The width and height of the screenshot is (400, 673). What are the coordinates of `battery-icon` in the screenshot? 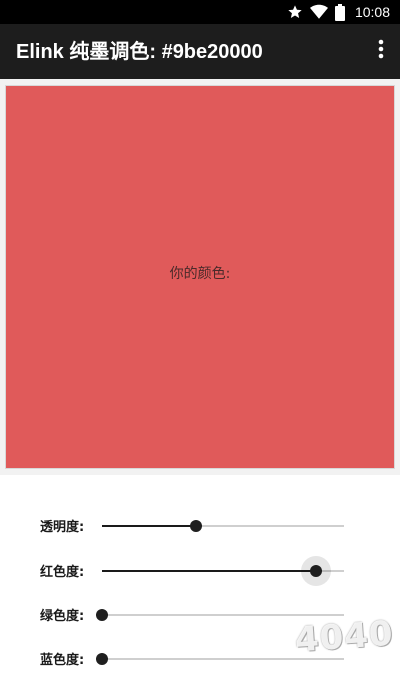 It's located at (340, 12).